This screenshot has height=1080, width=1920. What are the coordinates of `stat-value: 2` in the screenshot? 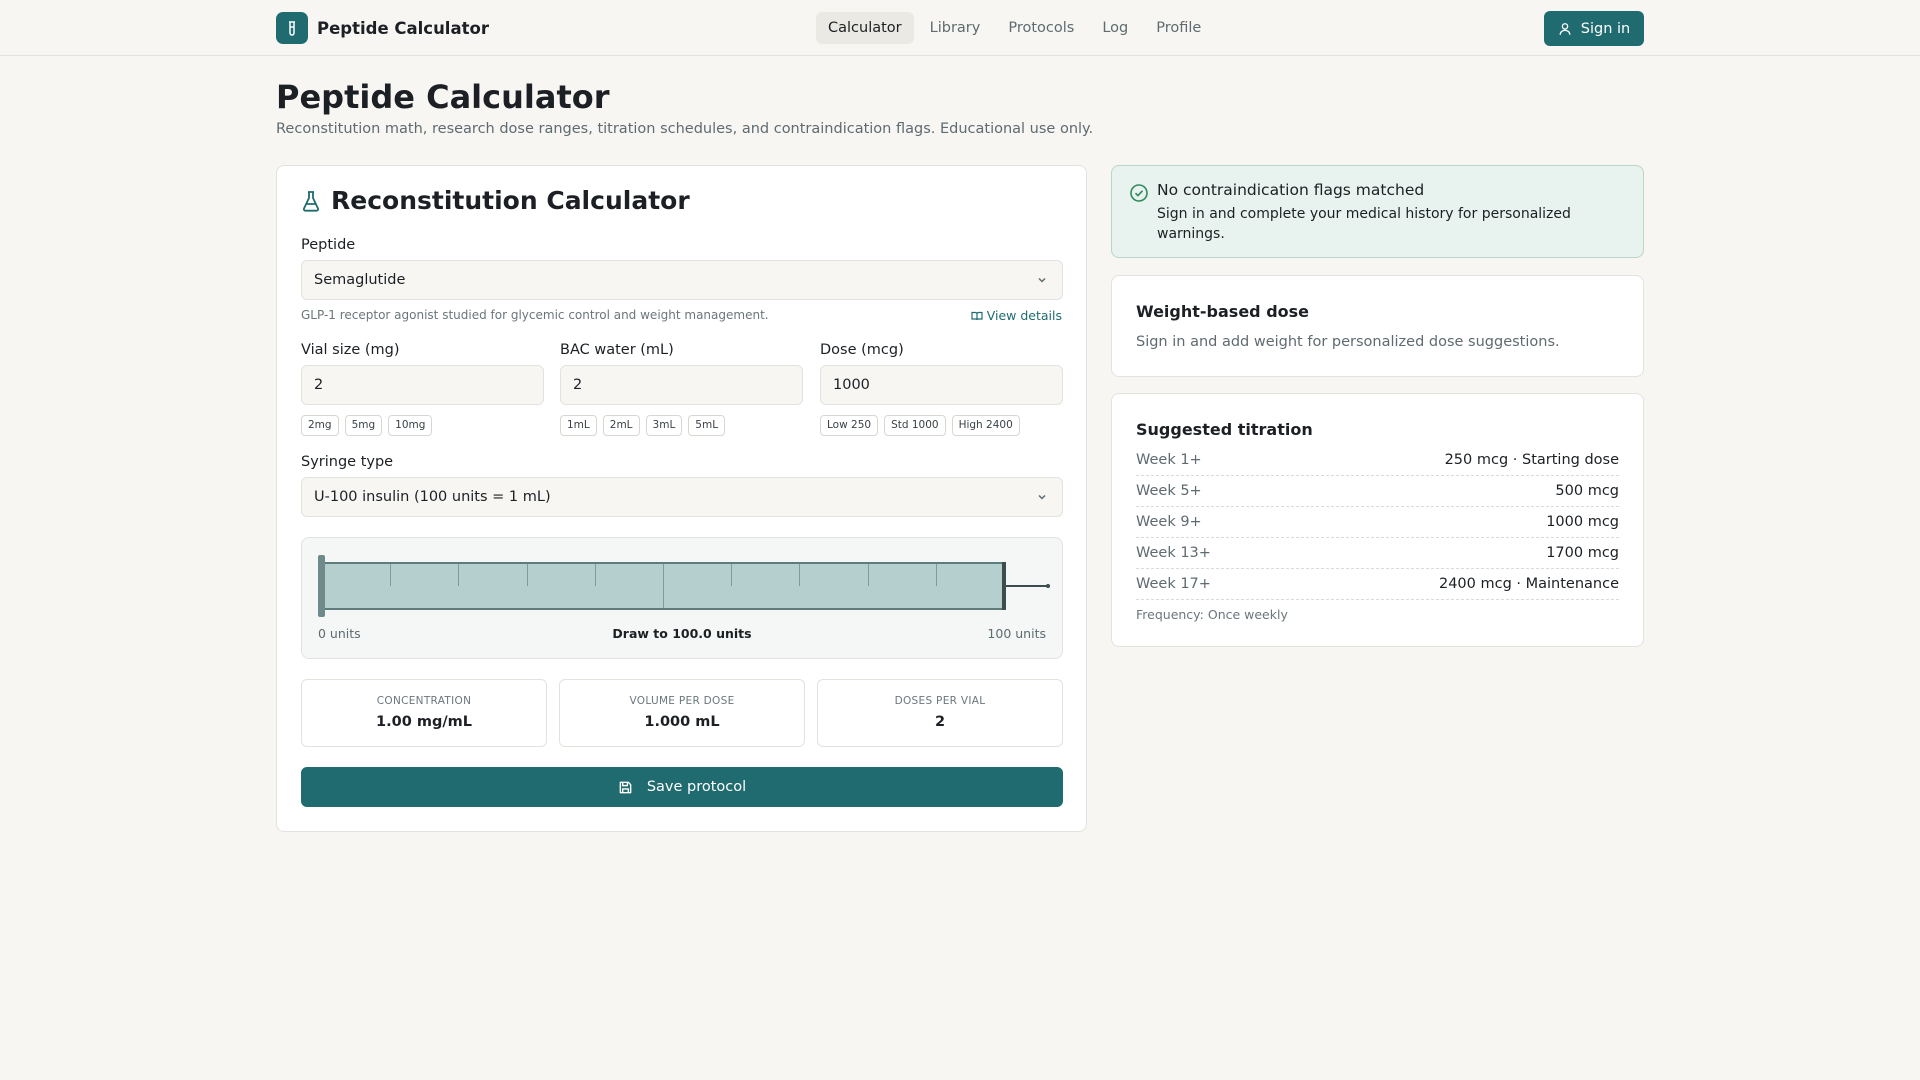 It's located at (940, 722).